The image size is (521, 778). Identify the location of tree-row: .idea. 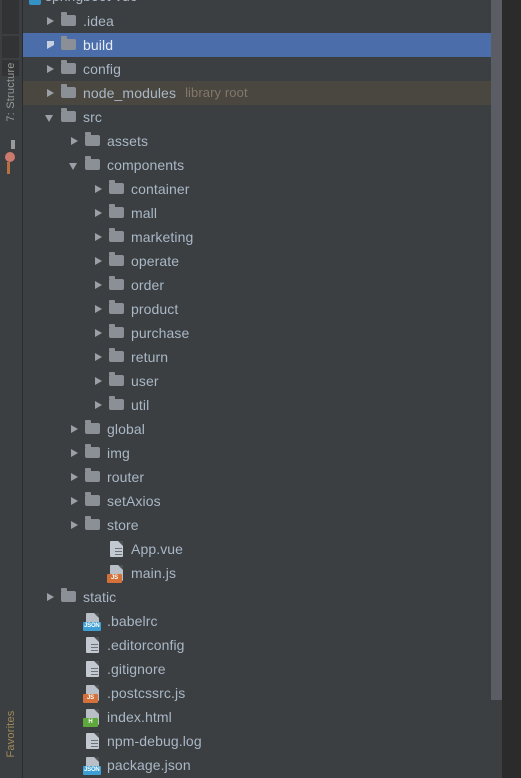
(262, 21).